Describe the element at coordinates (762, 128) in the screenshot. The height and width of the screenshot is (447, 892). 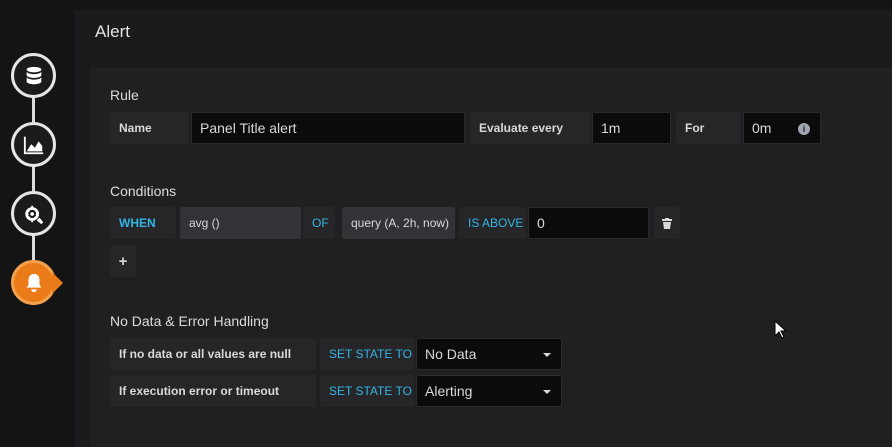
I see `for-value: 0m` at that location.